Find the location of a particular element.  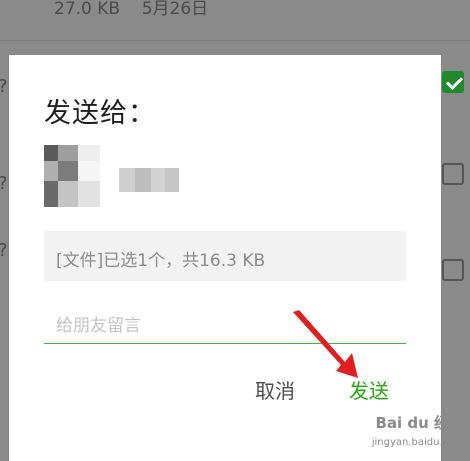

dialog-title: 发送给： is located at coordinates (100, 113).